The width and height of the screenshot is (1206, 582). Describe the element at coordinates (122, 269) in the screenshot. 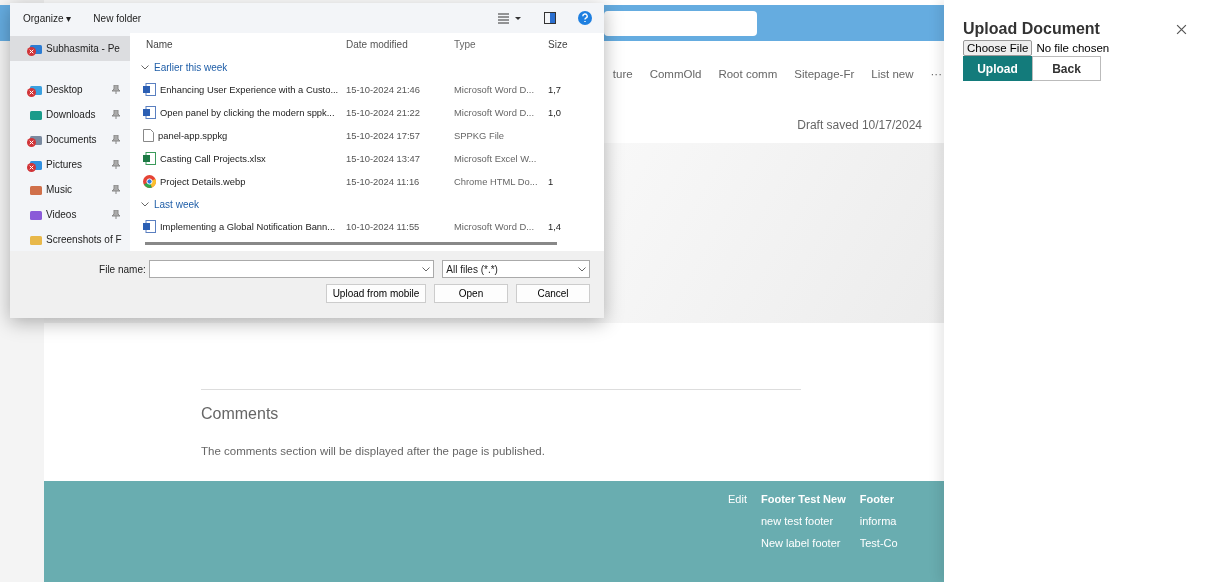

I see `file-name-label: File name:` at that location.